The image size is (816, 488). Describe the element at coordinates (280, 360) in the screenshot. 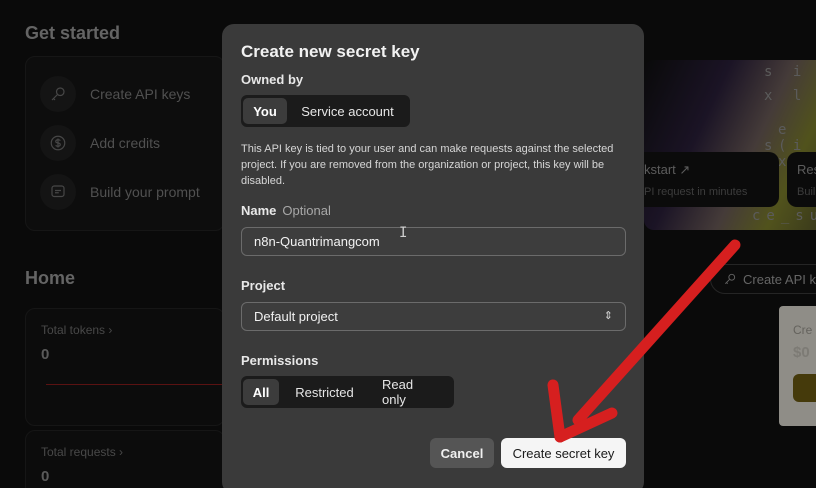

I see `permissions-label: Permissions` at that location.